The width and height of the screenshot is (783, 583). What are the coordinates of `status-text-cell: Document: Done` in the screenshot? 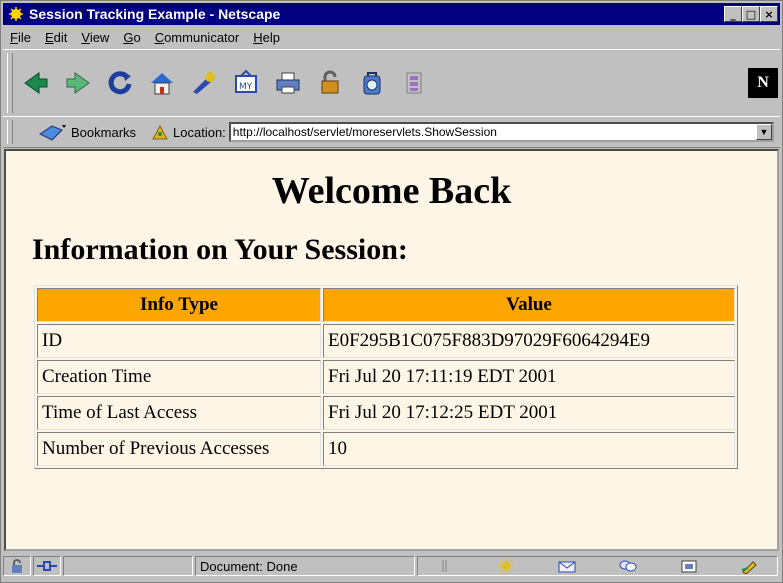 It's located at (305, 566).